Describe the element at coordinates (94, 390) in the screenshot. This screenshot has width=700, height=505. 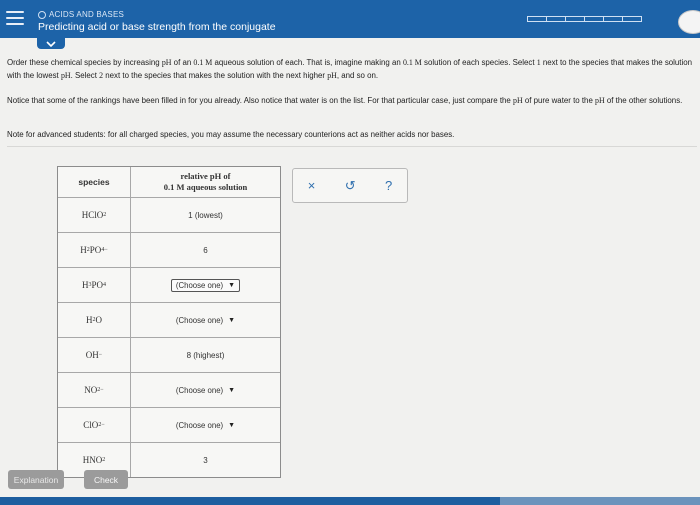
I see `species-cell: NO 2−` at that location.